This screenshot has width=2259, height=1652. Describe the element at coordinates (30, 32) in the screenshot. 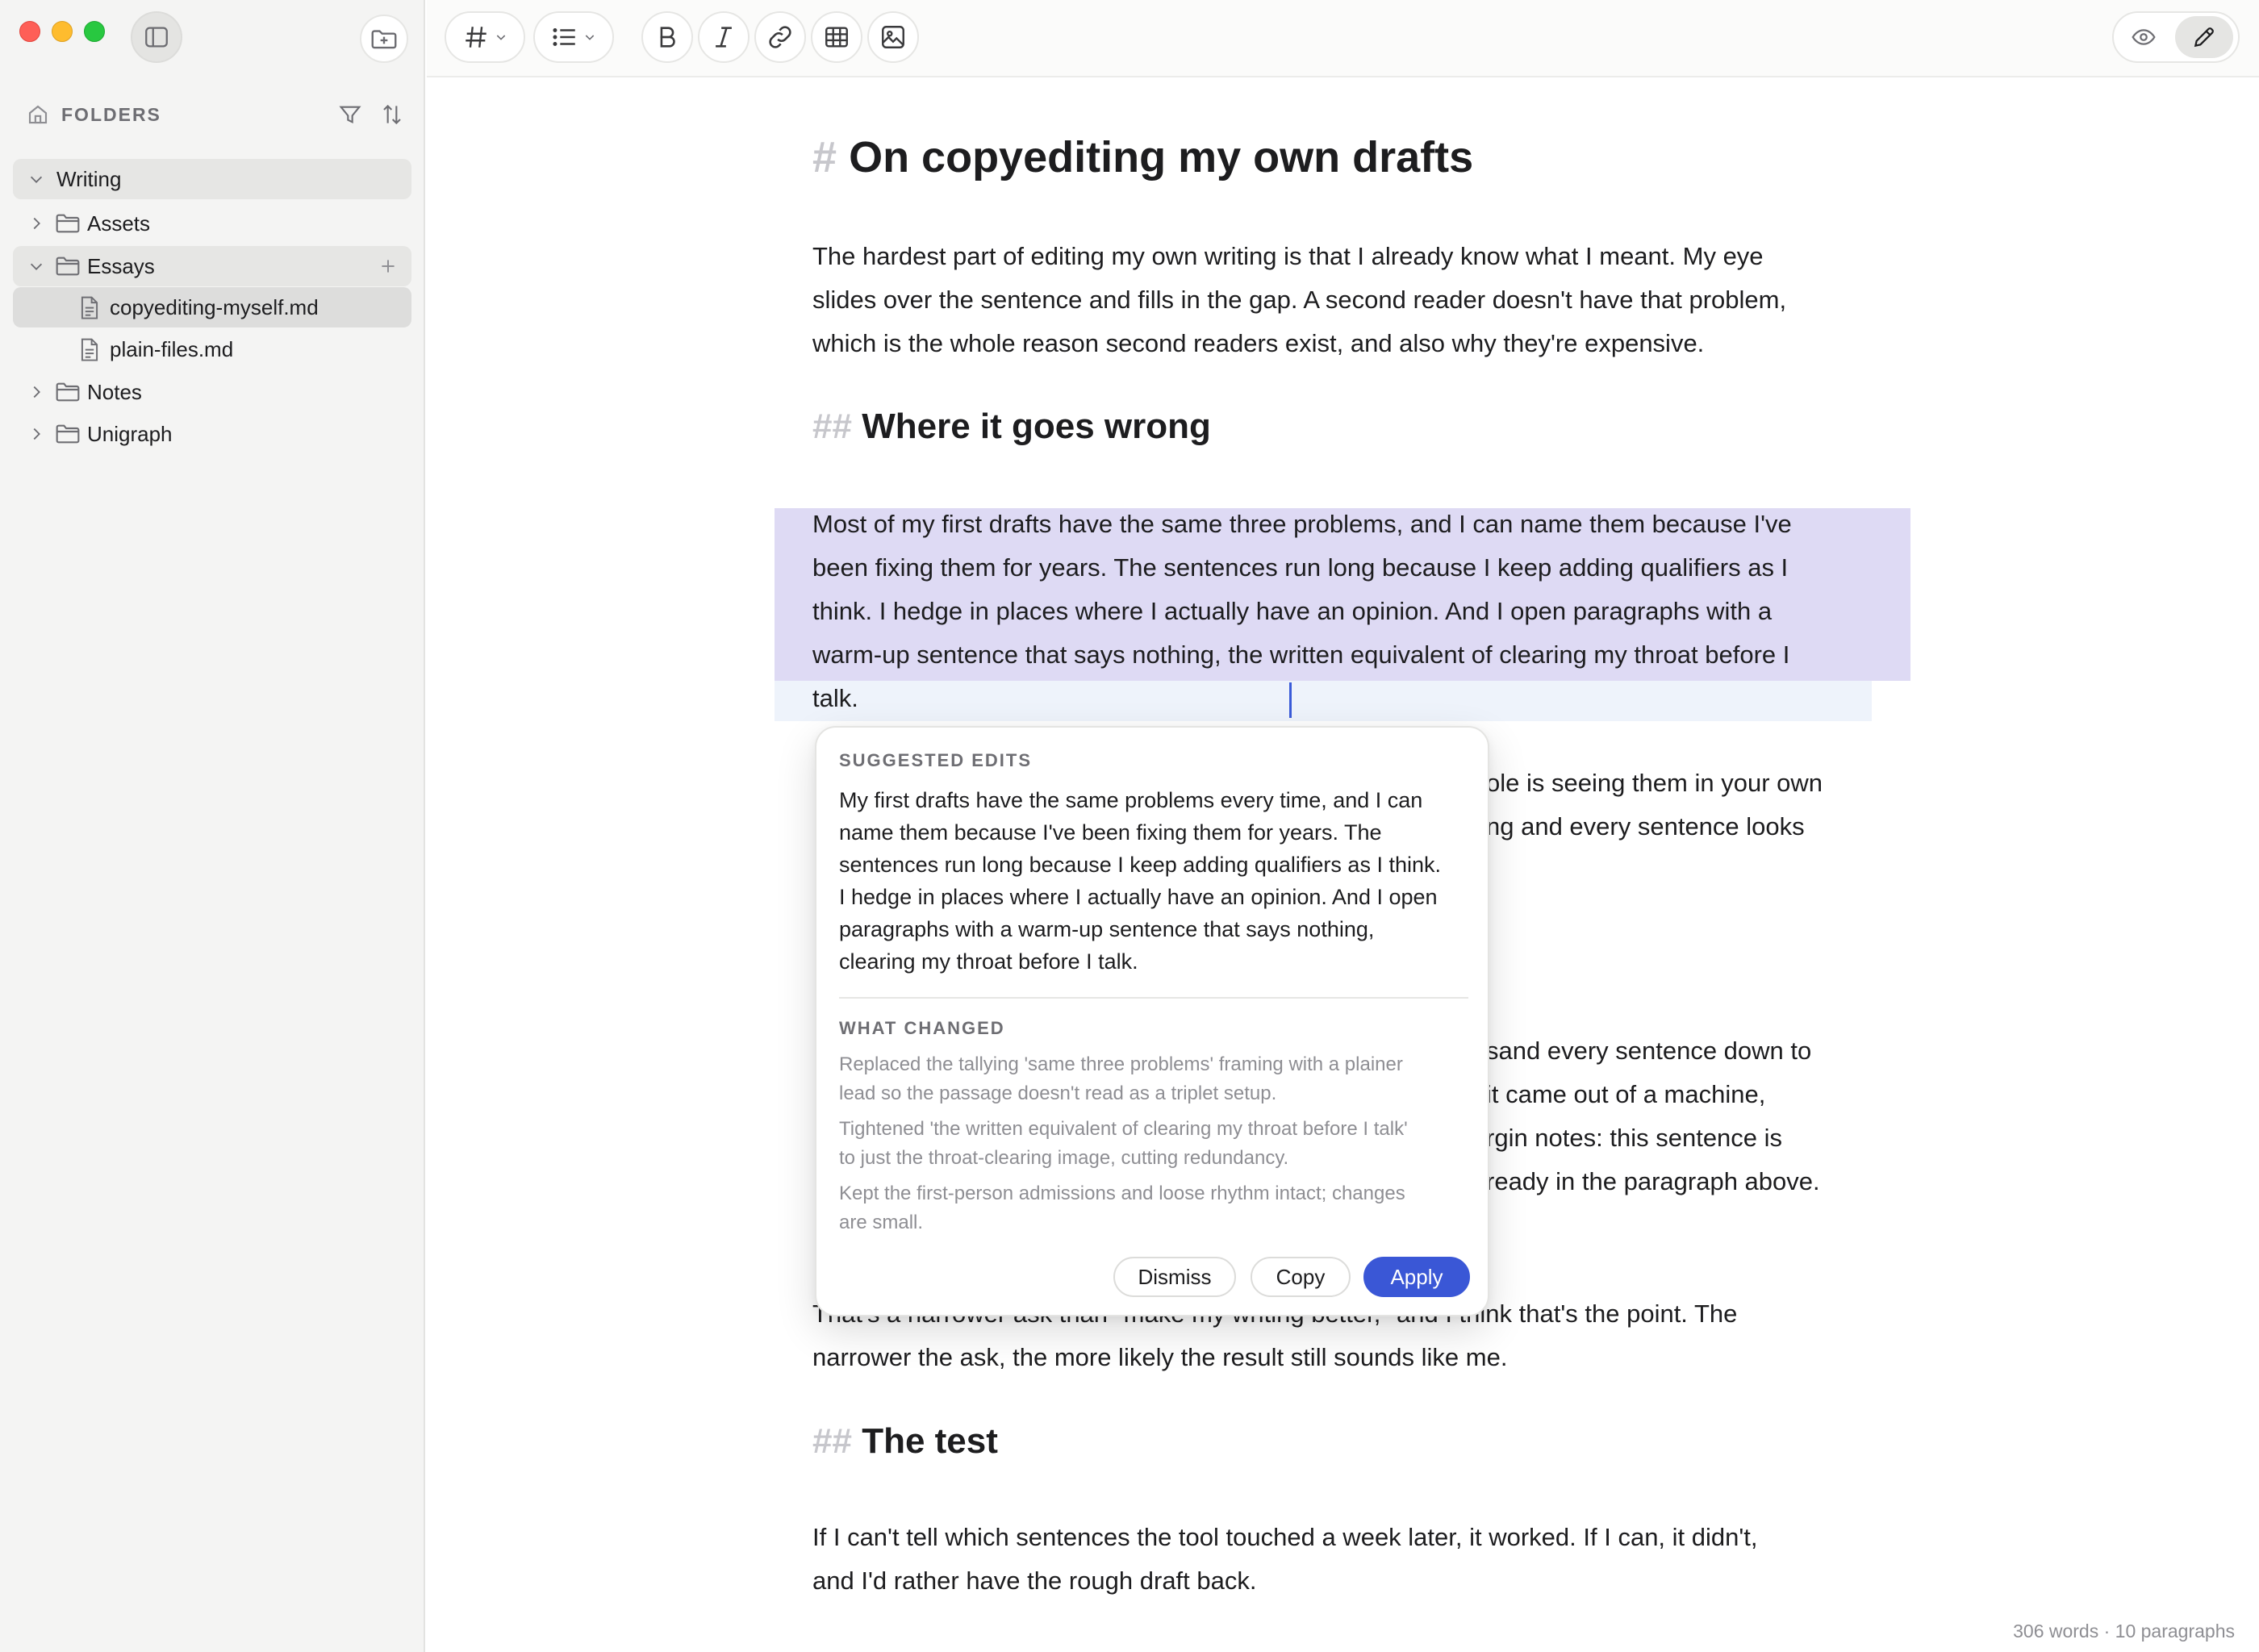

I see `window-close-button` at that location.